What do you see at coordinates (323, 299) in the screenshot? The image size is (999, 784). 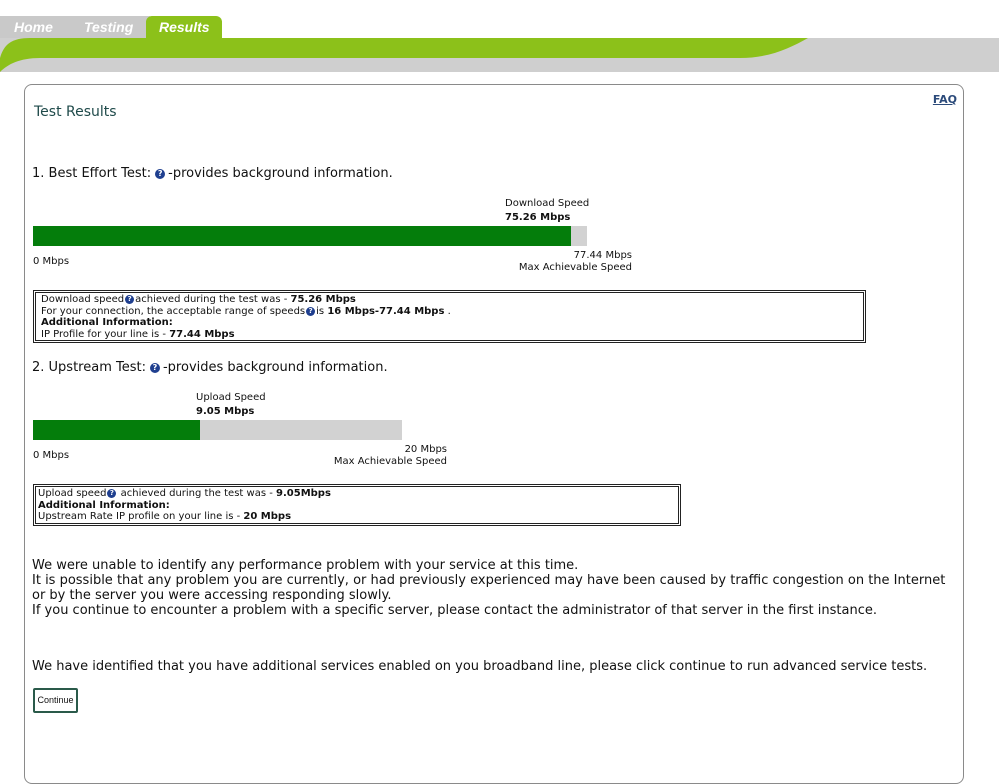 I see `download-info-line1-value: 75.26 Mbps` at bounding box center [323, 299].